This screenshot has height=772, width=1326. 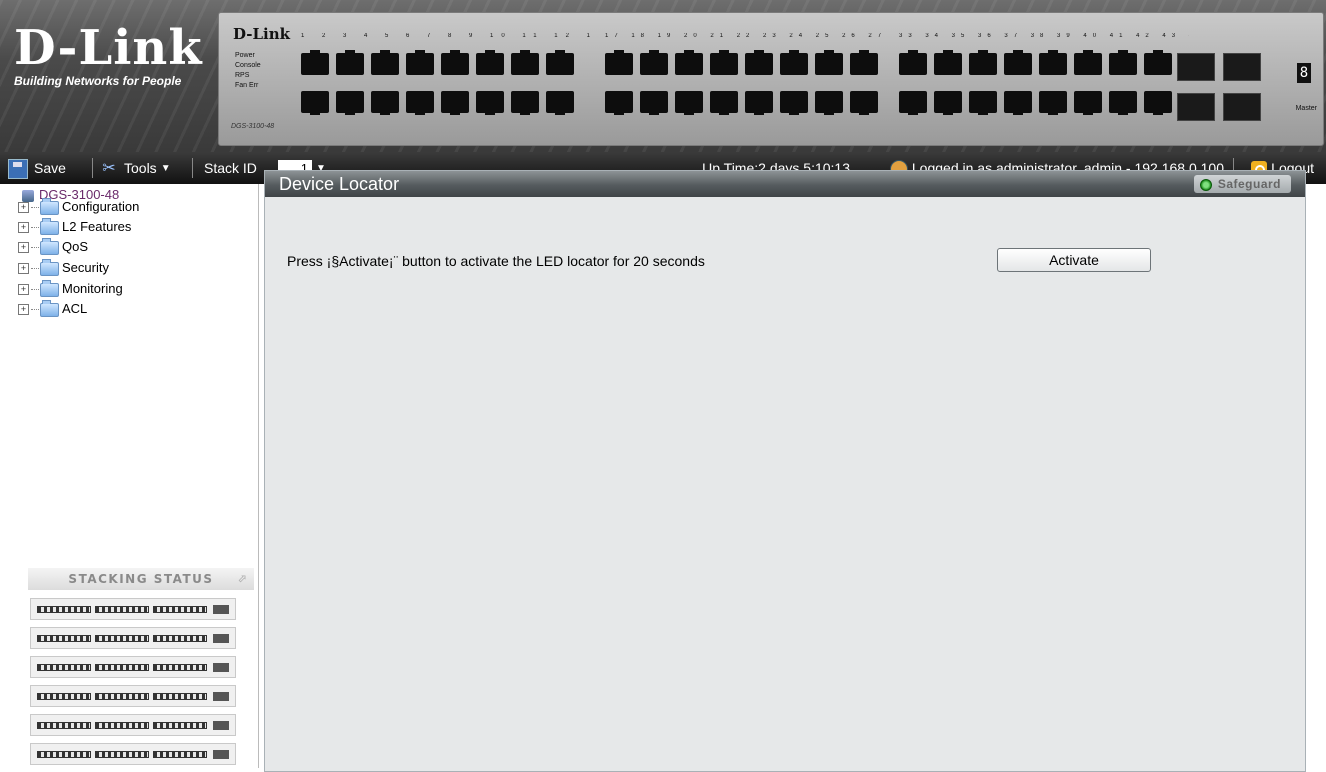 I want to click on tools-icon: ✂, so click(x=109, y=169).